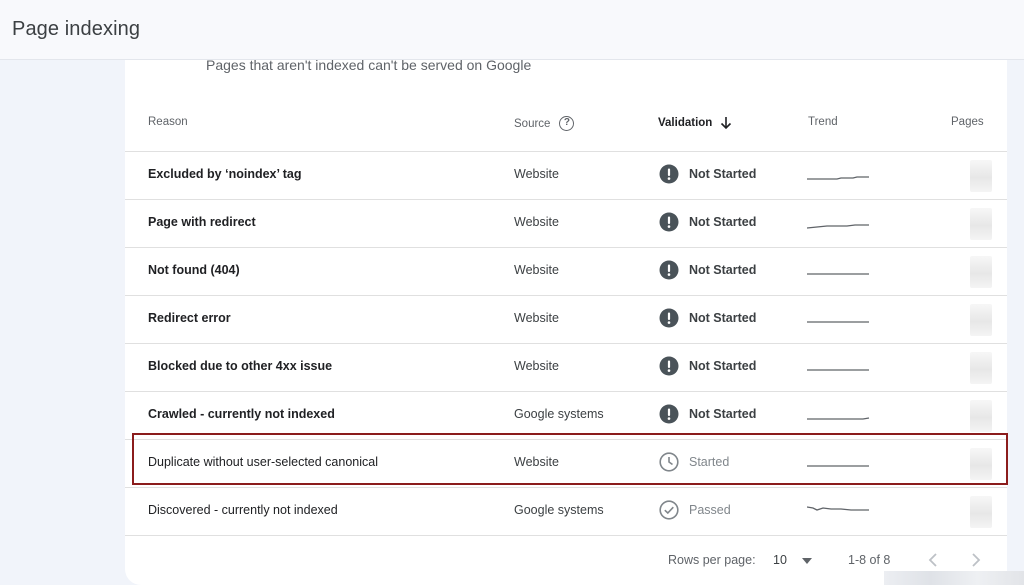  Describe the element at coordinates (954, 578) in the screenshot. I see `redacted-area` at that location.